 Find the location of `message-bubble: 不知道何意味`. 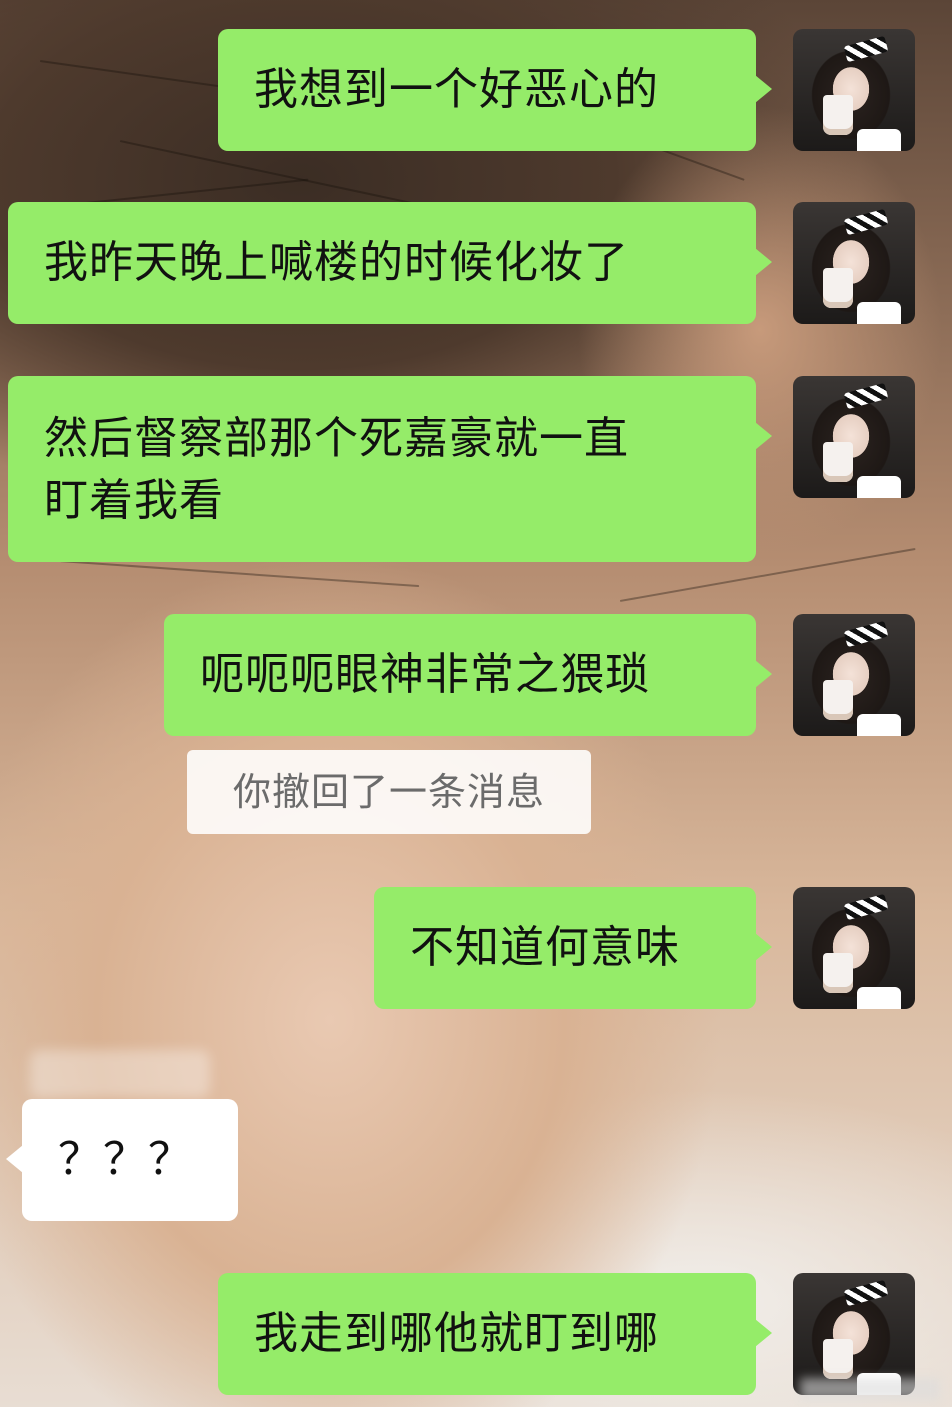

message-bubble: 不知道何意味 is located at coordinates (573, 948).